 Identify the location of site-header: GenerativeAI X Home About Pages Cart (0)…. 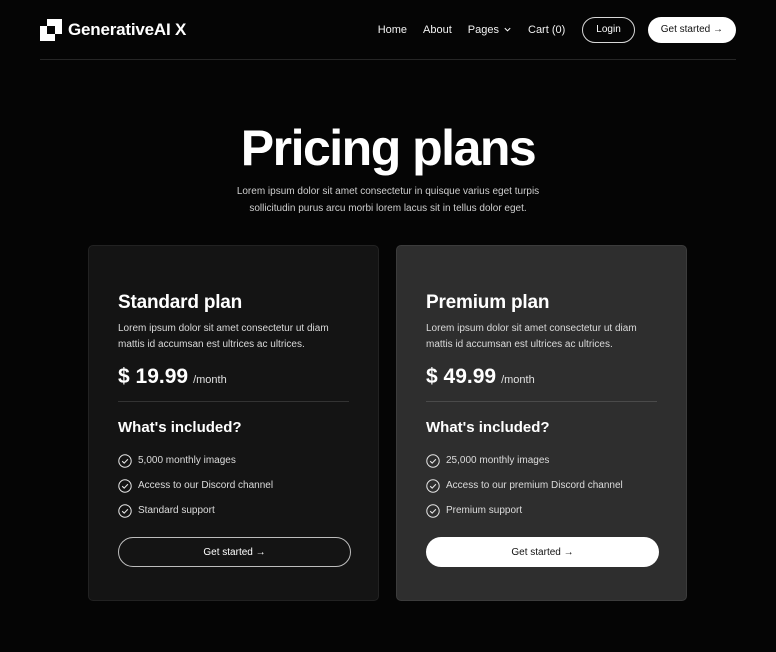
(388, 30).